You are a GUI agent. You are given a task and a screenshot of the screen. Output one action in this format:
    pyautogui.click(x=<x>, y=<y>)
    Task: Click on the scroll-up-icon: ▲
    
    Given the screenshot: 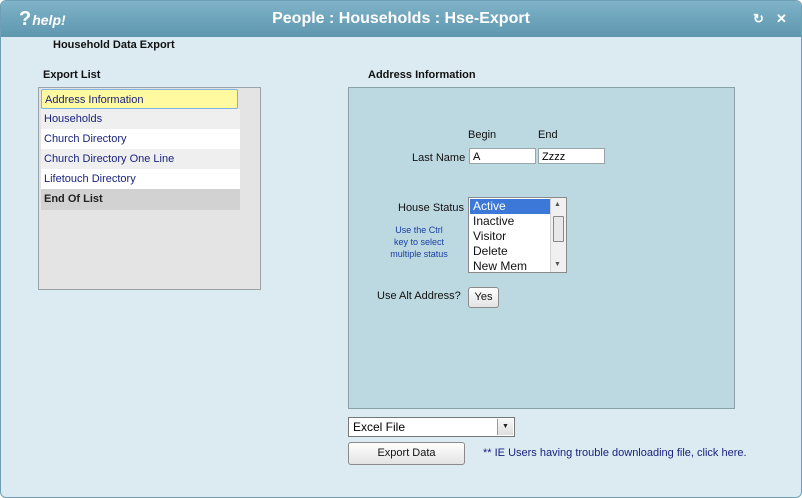 What is the action you would take?
    pyautogui.click(x=557, y=204)
    